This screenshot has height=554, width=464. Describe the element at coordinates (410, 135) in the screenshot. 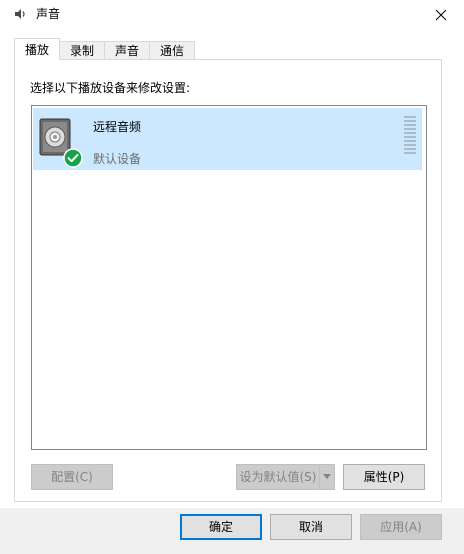

I see `volume-level-meter` at that location.